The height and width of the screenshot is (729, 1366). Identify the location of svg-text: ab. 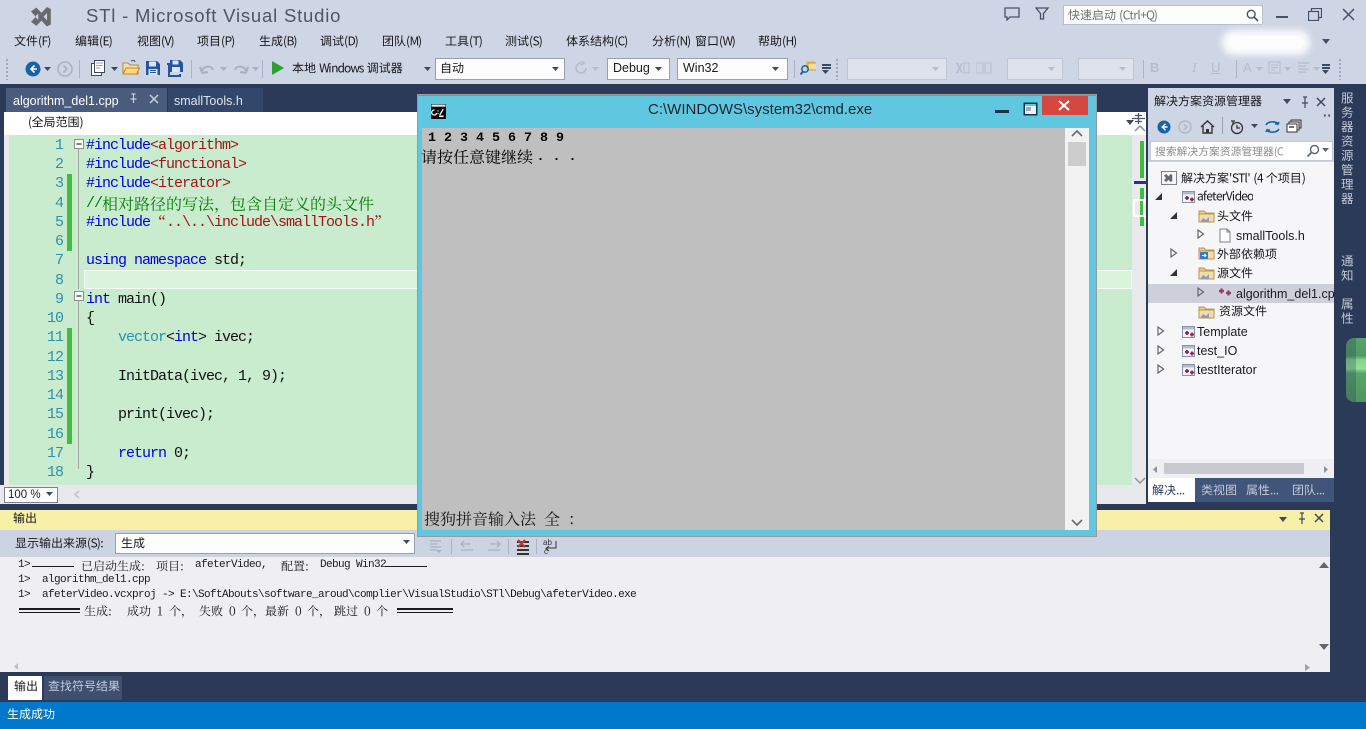
(547, 542).